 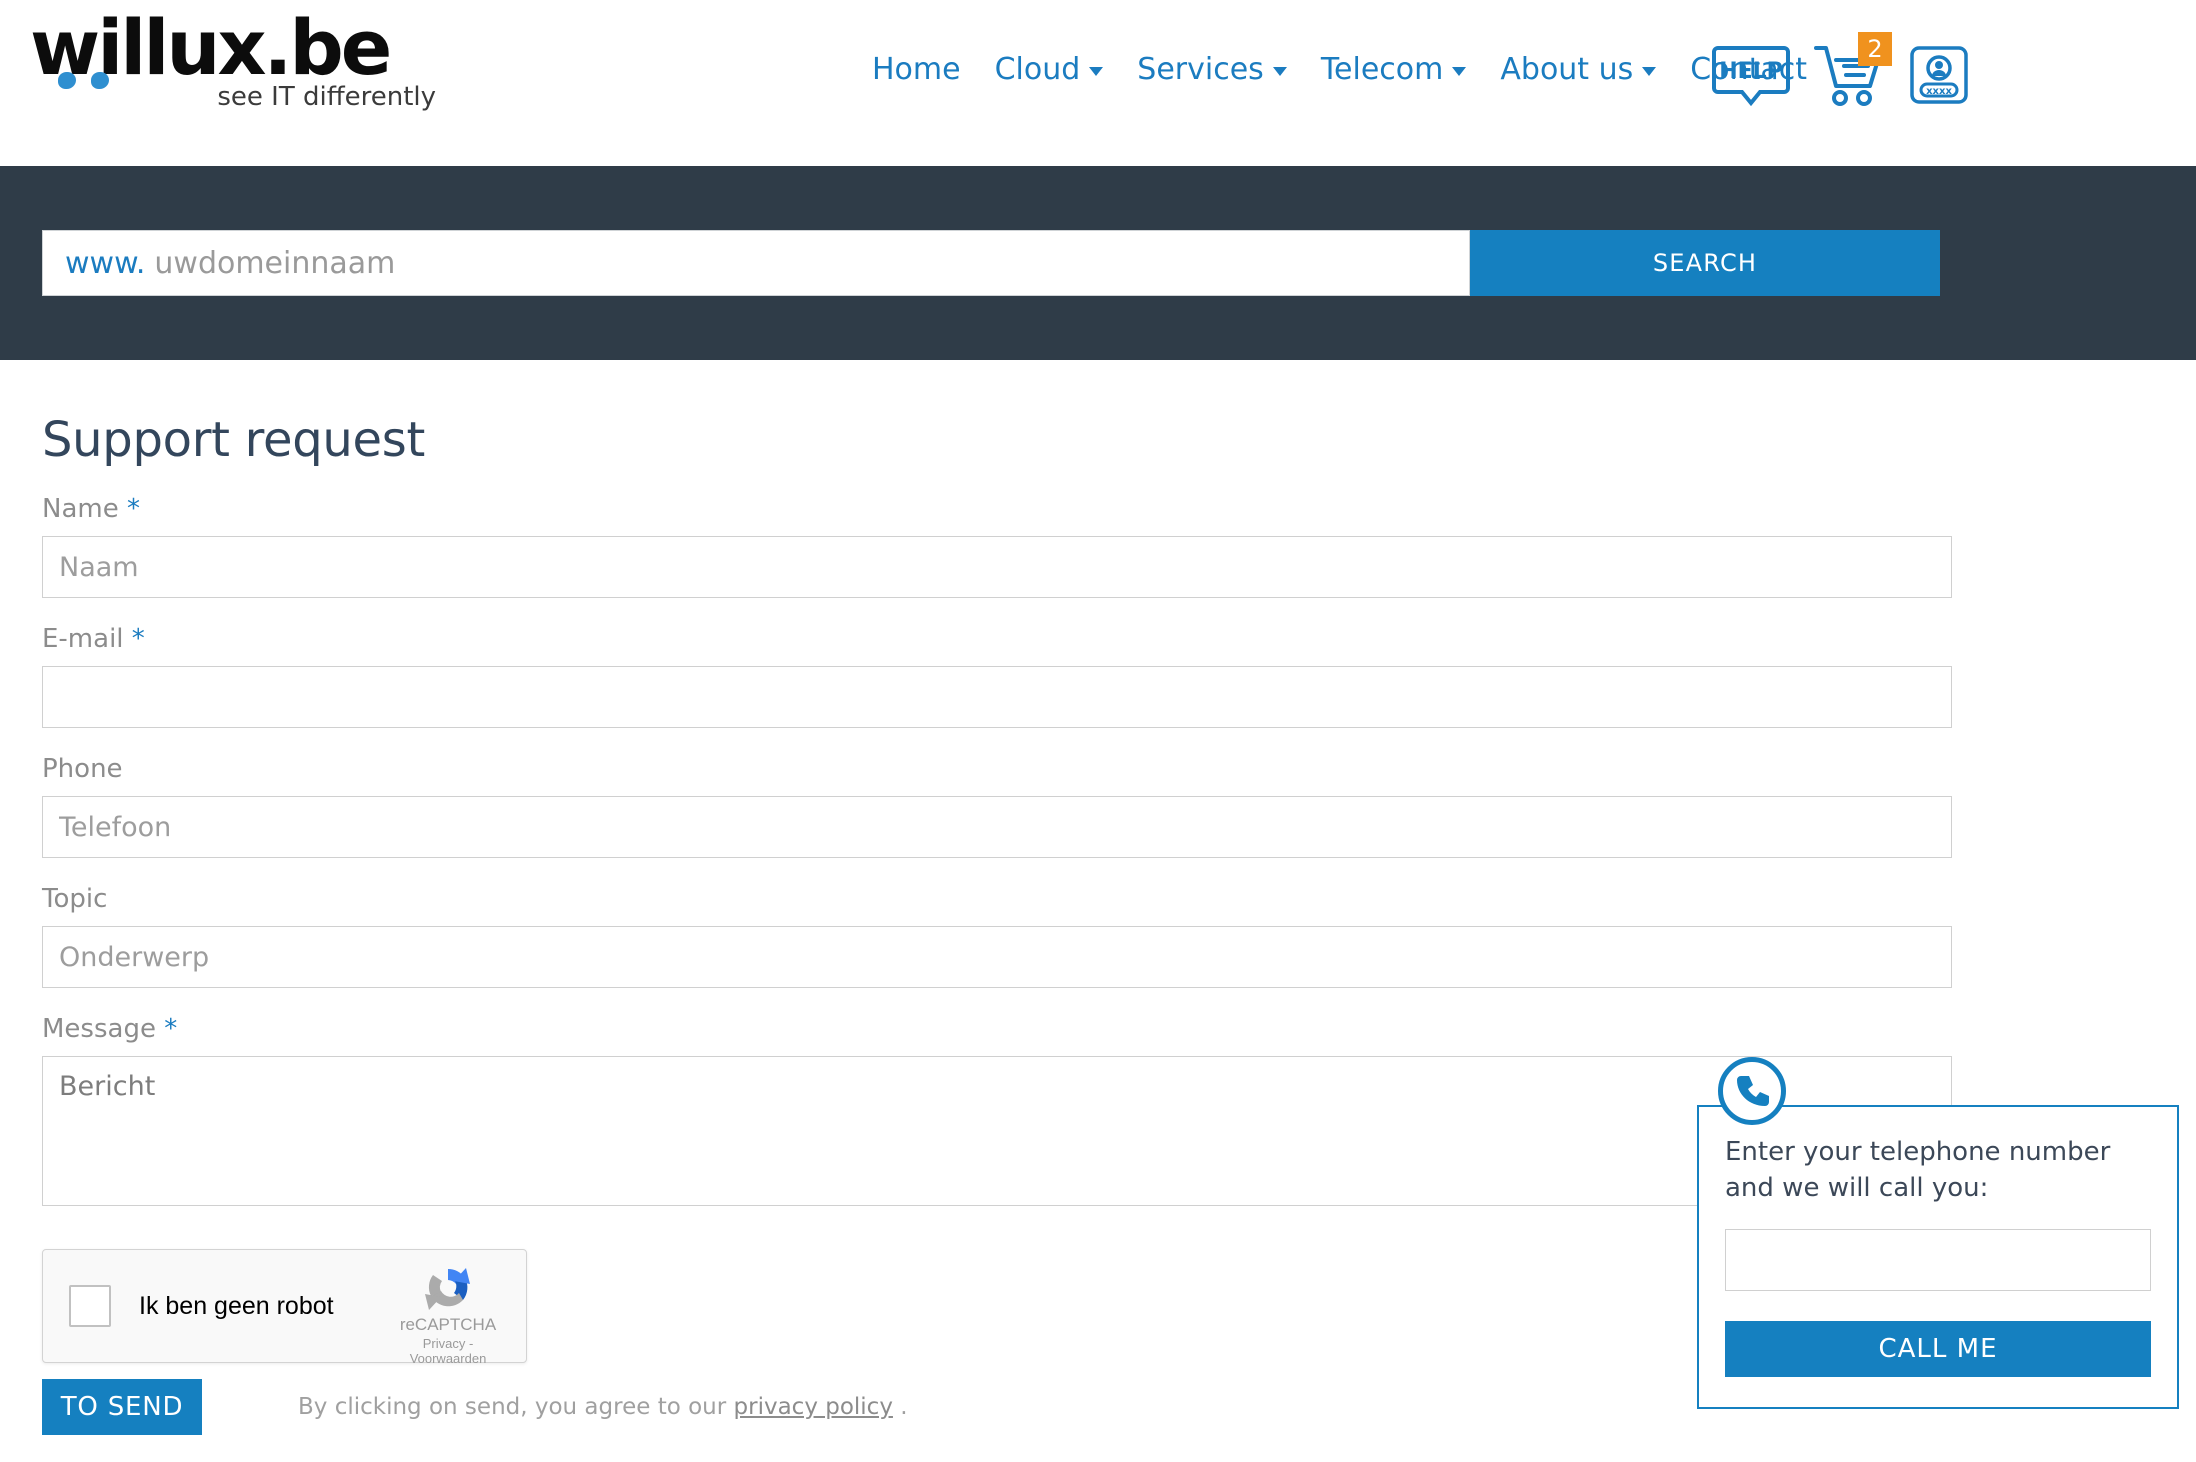 What do you see at coordinates (105, 263) in the screenshot?
I see `domain-prefix-label: www.` at bounding box center [105, 263].